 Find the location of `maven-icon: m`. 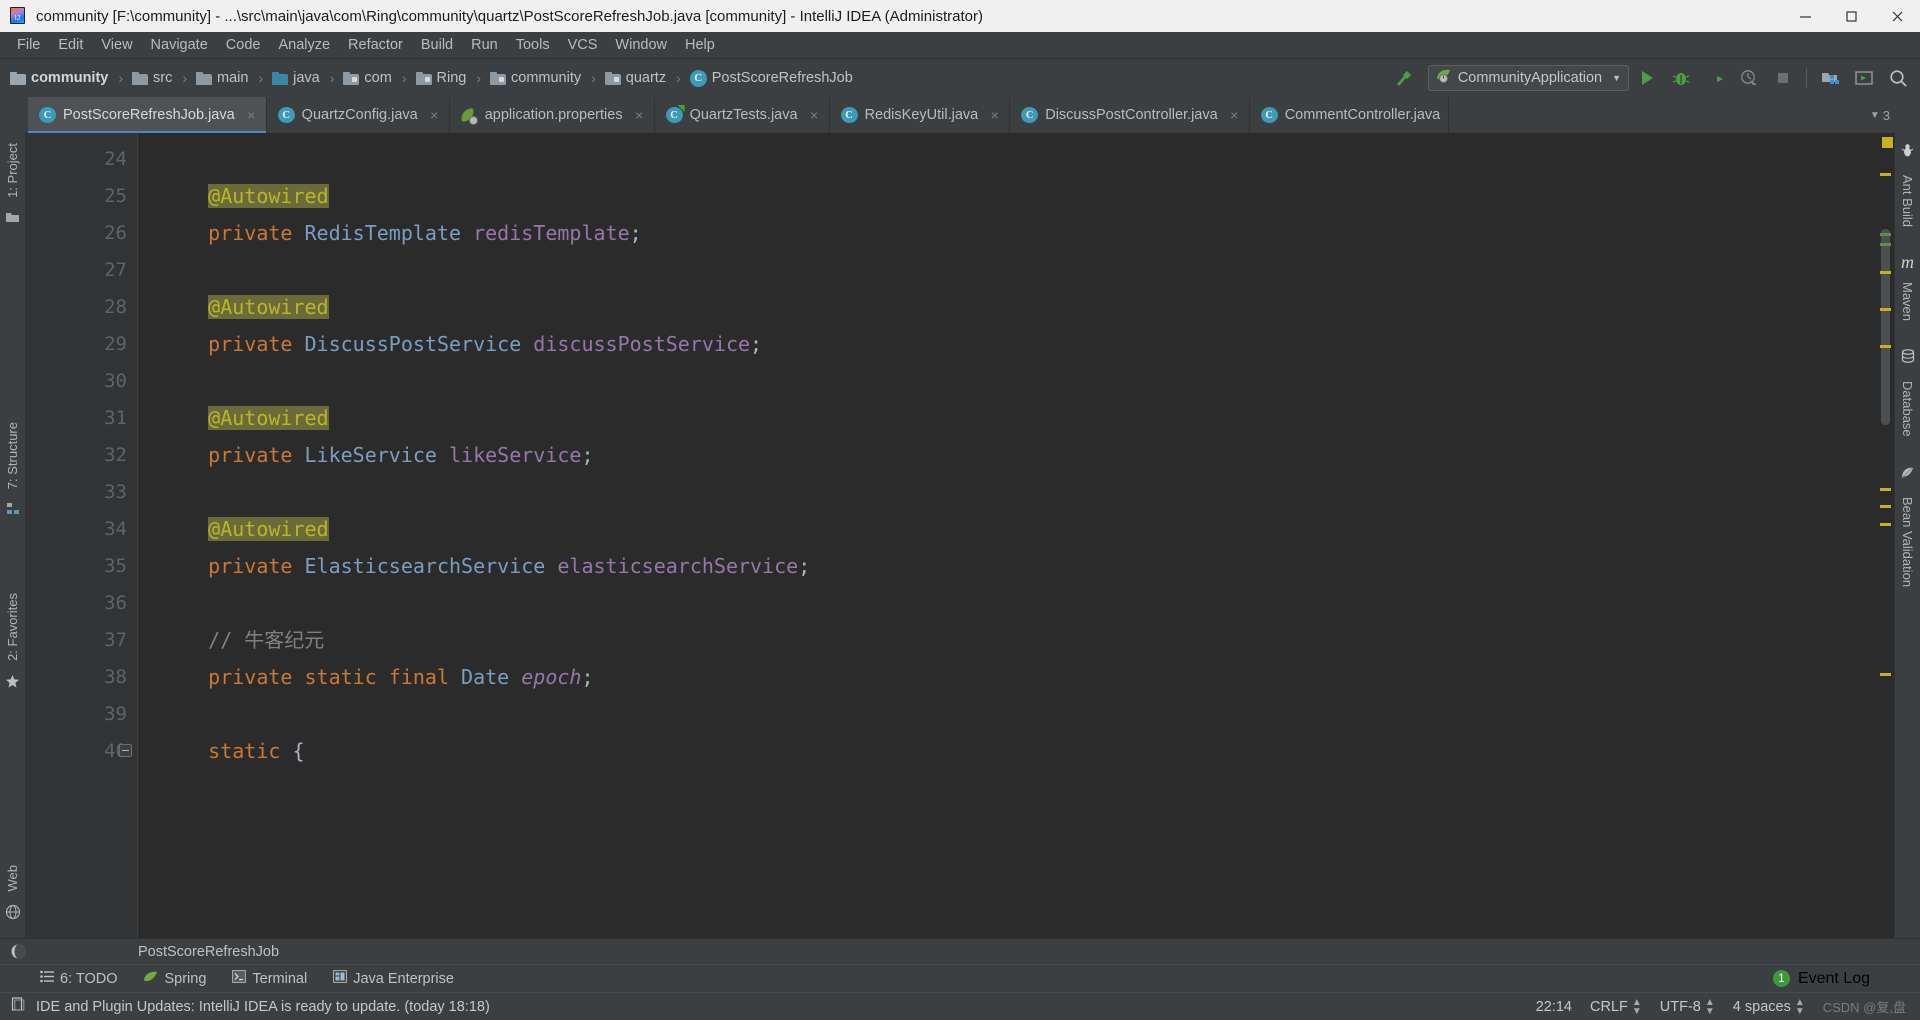

maven-icon: m is located at coordinates (1907, 262).